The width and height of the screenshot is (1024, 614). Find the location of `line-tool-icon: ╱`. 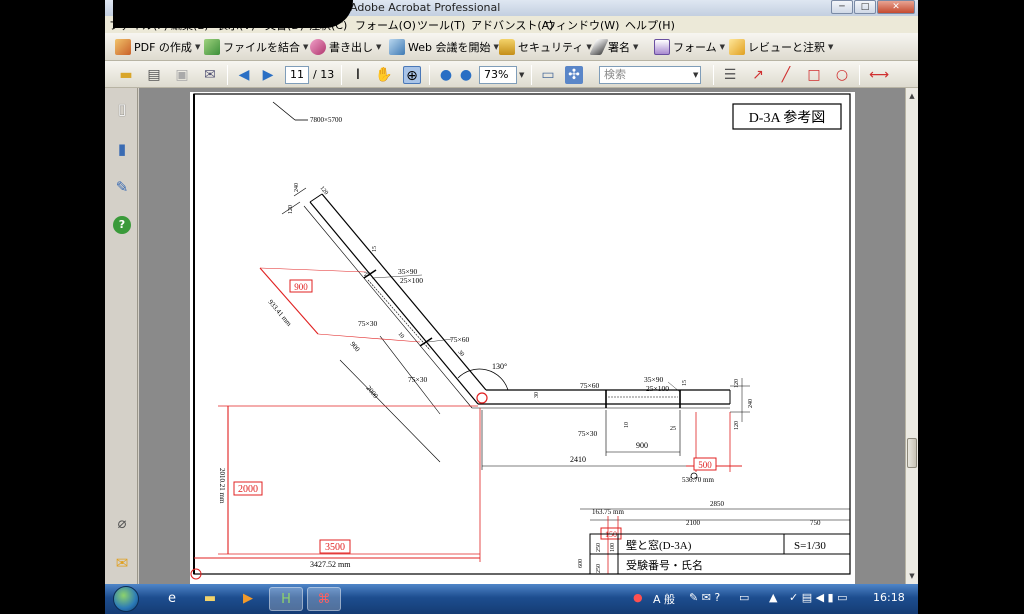

line-tool-icon: ╱ is located at coordinates (786, 75).